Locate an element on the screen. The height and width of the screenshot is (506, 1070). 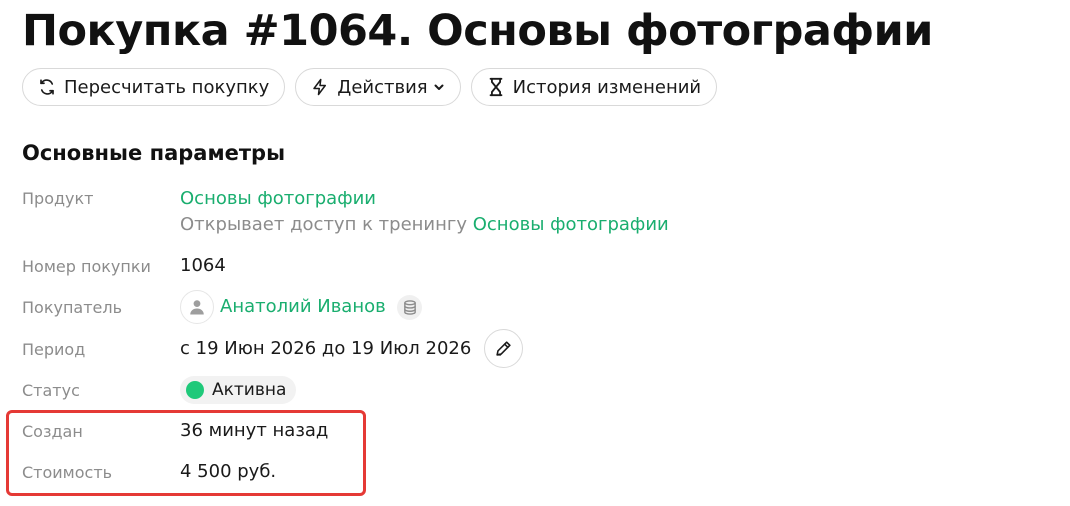
section-title: Основные параметры is located at coordinates (154, 153).